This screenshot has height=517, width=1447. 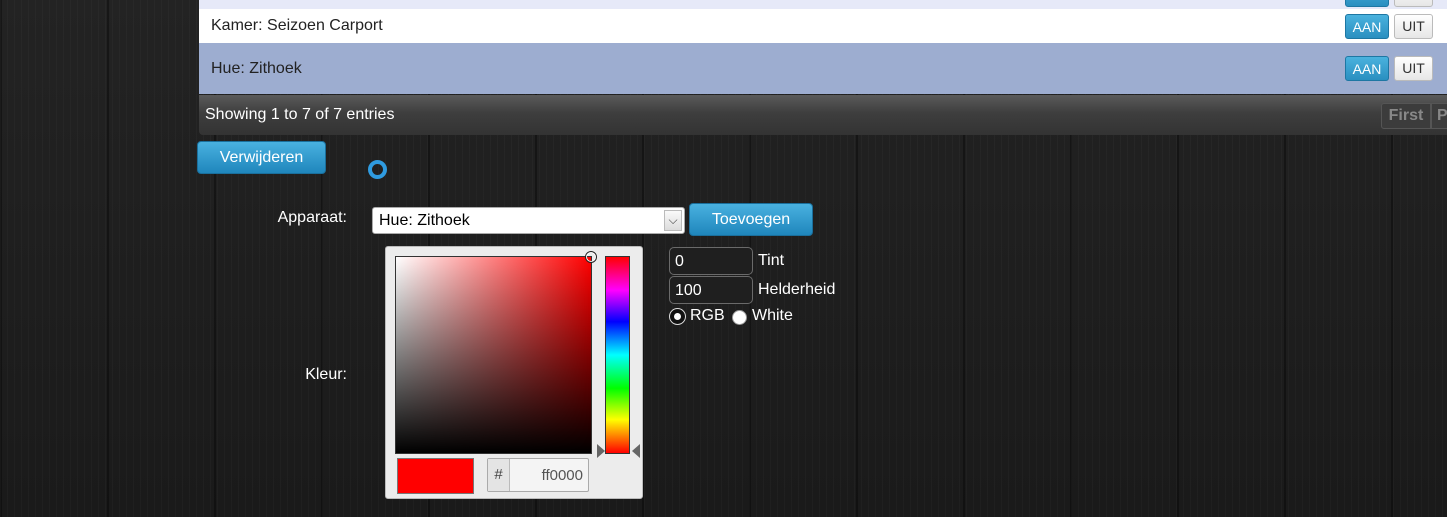 I want to click on table-row-selected: Hue: Zithoek AAN UIT, so click(x=823, y=68).